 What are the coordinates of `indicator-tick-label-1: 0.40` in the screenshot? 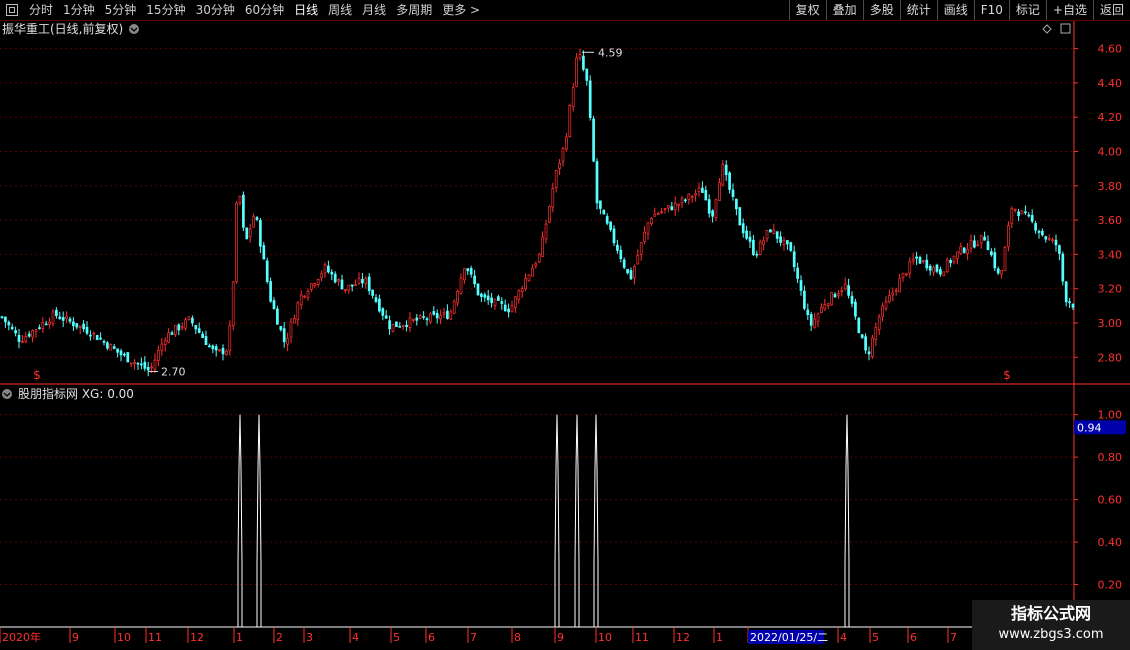 It's located at (1110, 542).